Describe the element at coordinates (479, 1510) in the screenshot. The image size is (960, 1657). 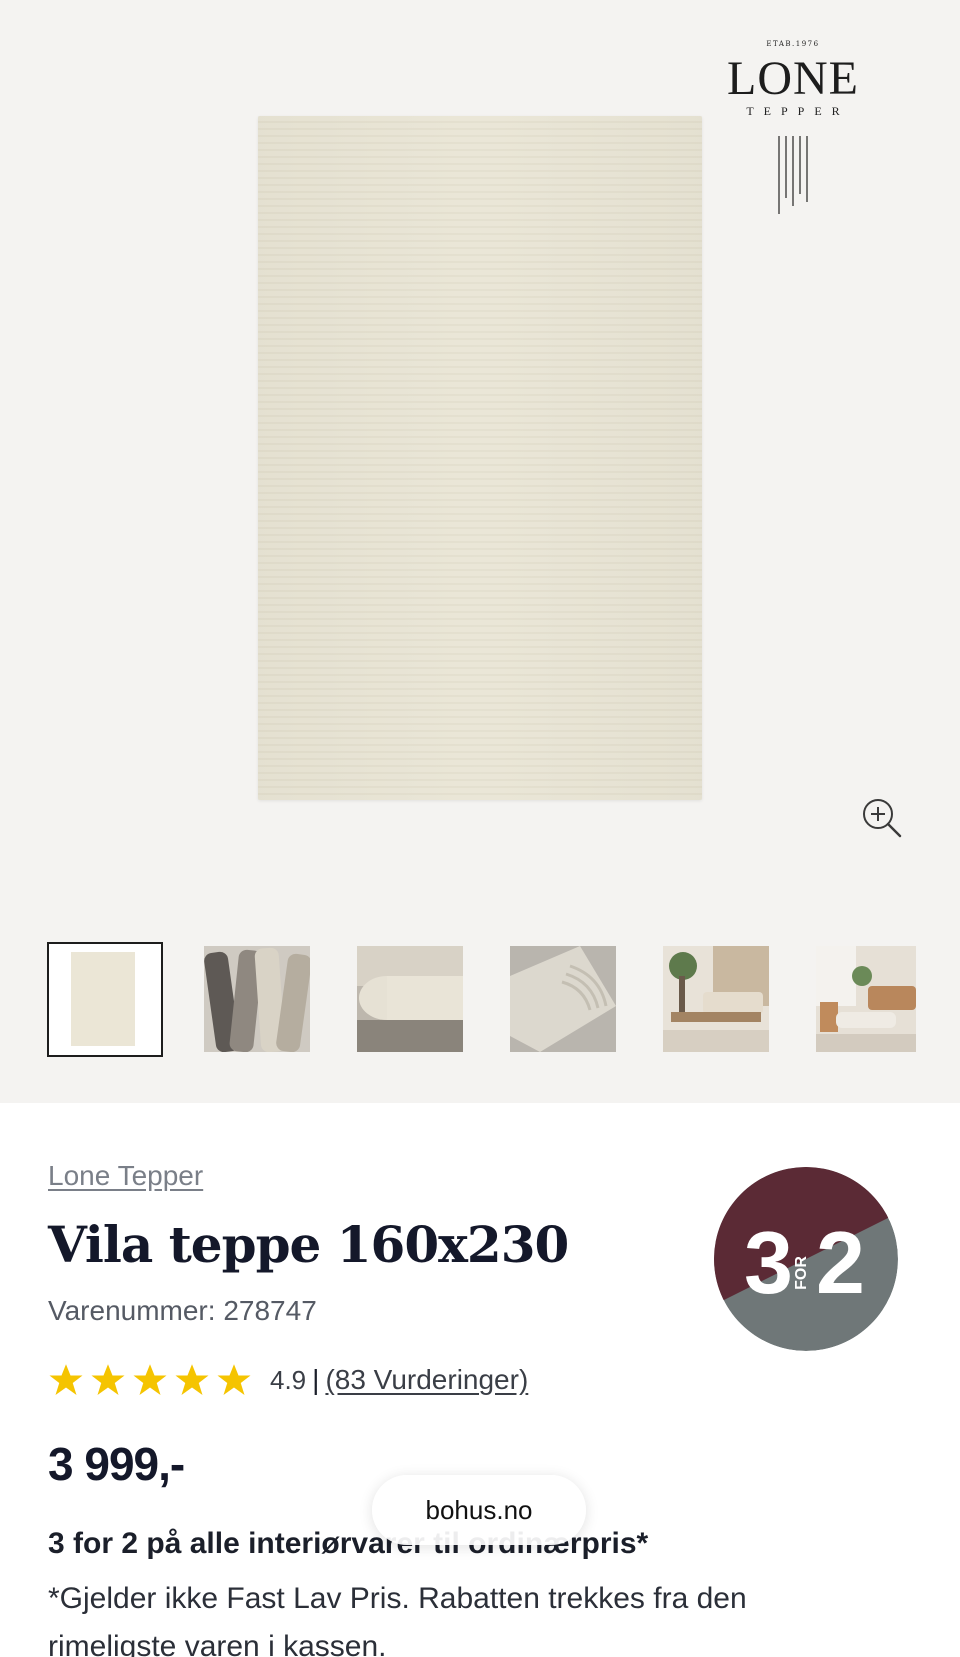
I see `browser-url-pill: bohus.no` at that location.